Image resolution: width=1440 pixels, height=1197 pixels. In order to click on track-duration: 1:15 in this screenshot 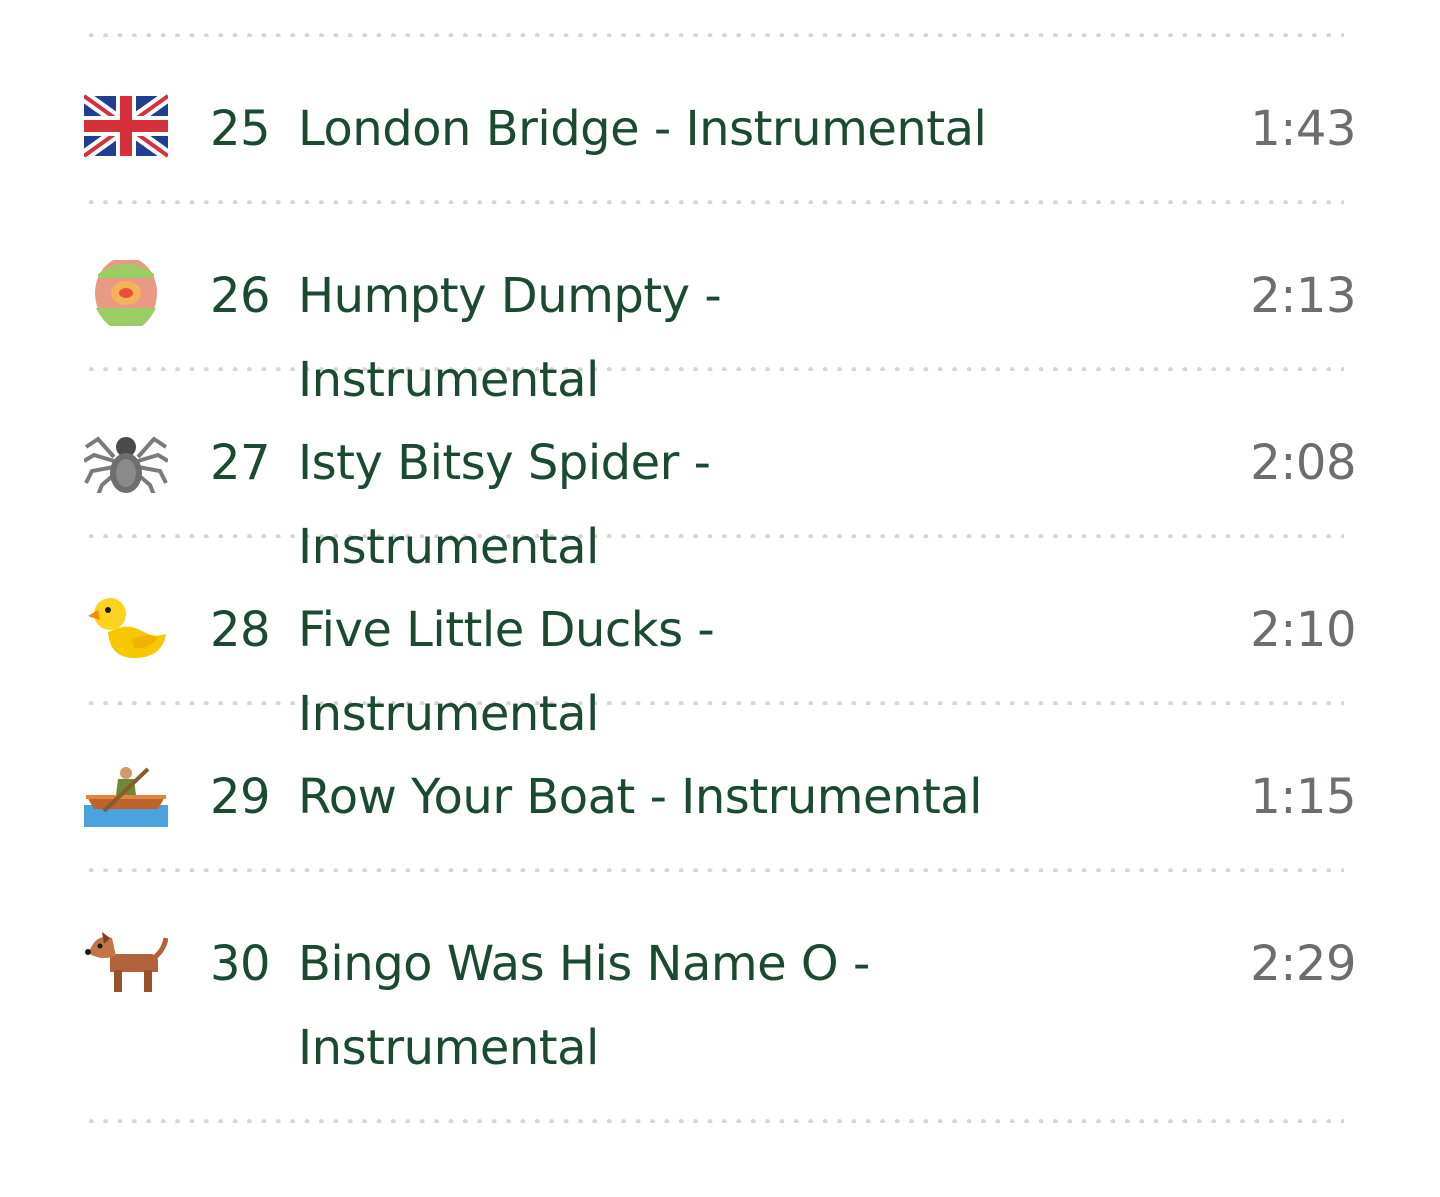, I will do `click(1303, 797)`.